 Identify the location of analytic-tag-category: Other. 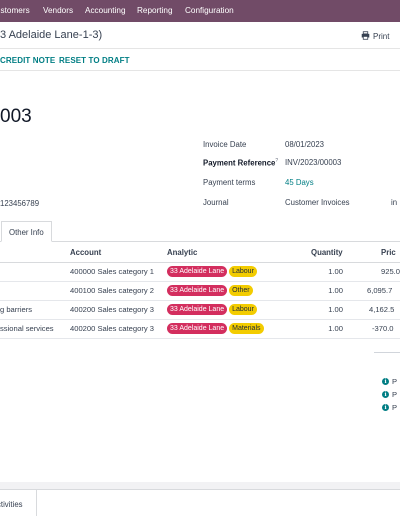
(241, 290).